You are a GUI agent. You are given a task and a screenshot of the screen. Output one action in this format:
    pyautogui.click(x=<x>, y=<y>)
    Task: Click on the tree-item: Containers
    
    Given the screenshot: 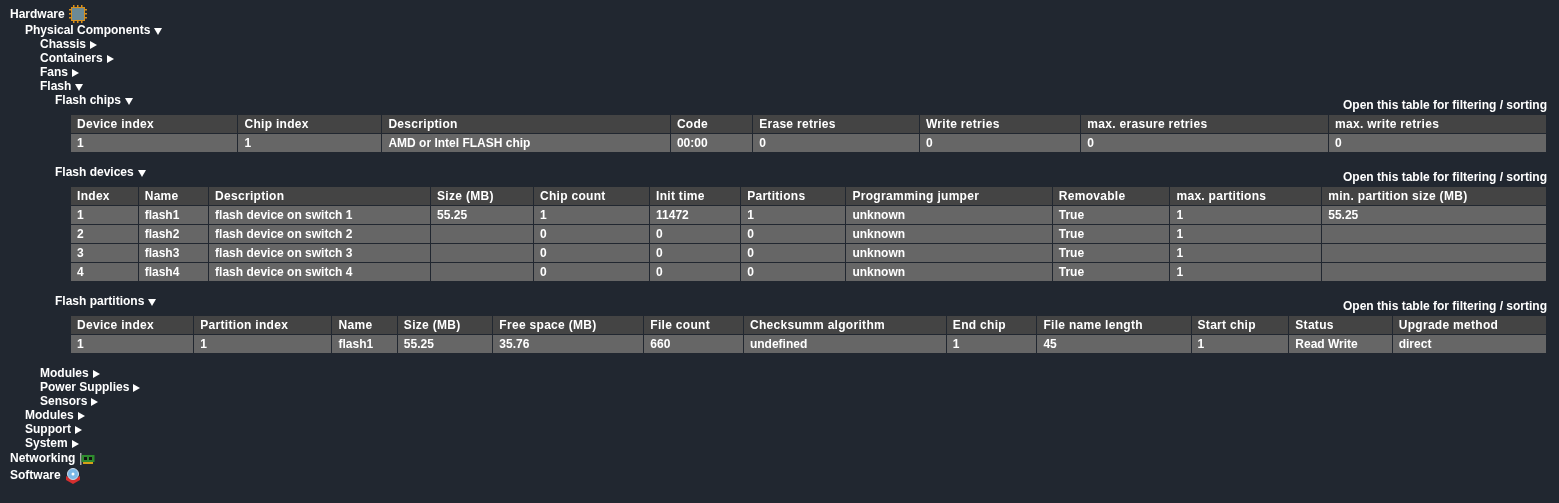 What is the action you would take?
    pyautogui.click(x=71, y=58)
    